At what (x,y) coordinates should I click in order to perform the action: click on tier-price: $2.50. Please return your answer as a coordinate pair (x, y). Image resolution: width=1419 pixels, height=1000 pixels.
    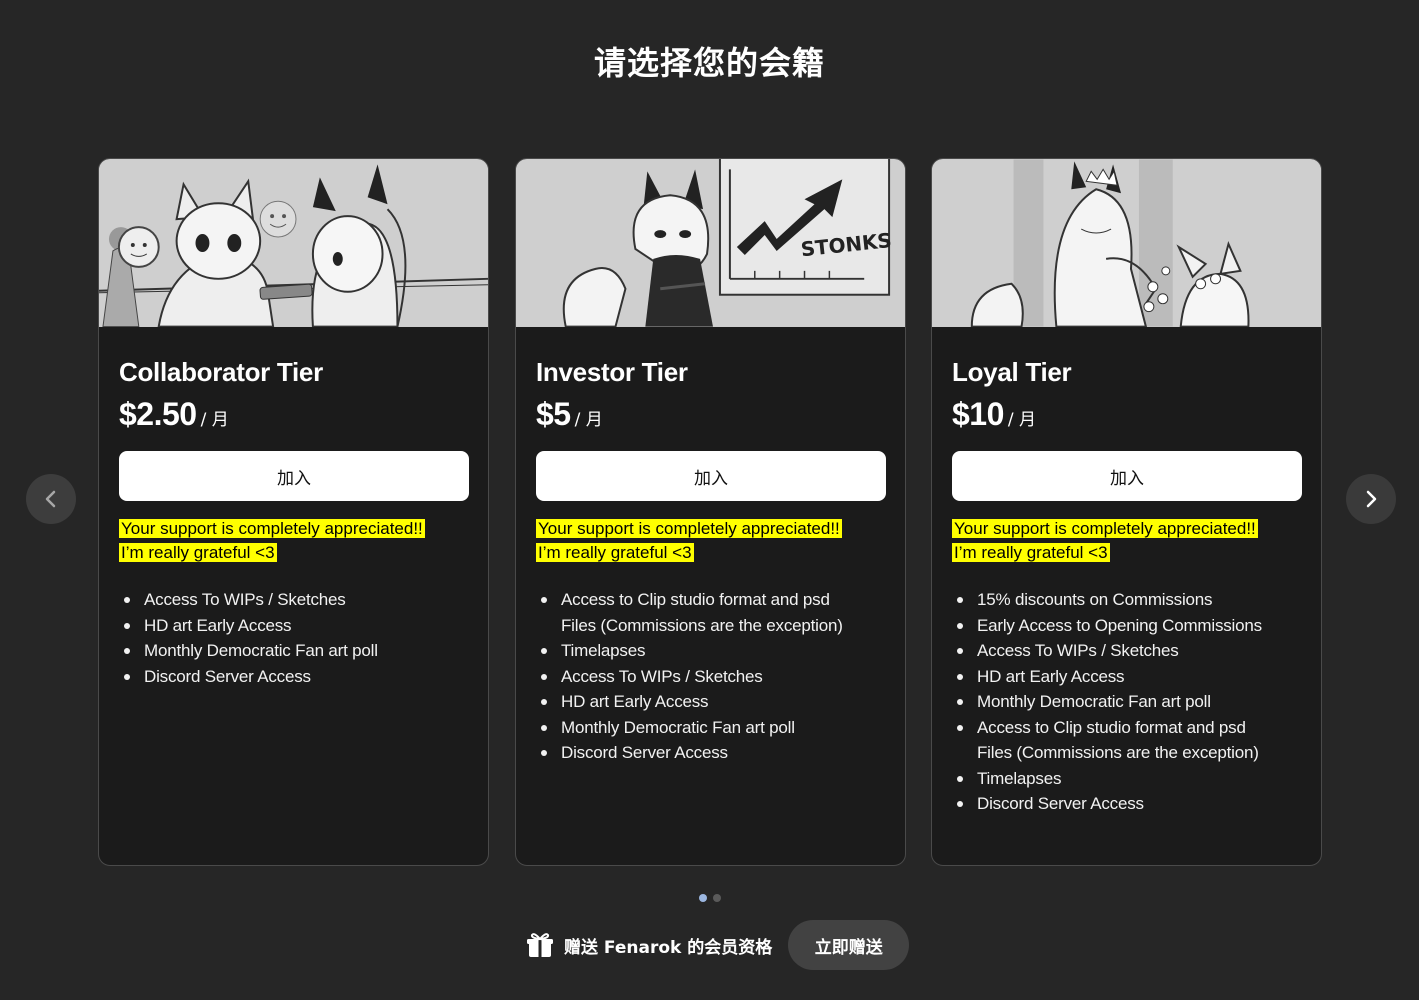
    Looking at the image, I should click on (158, 414).